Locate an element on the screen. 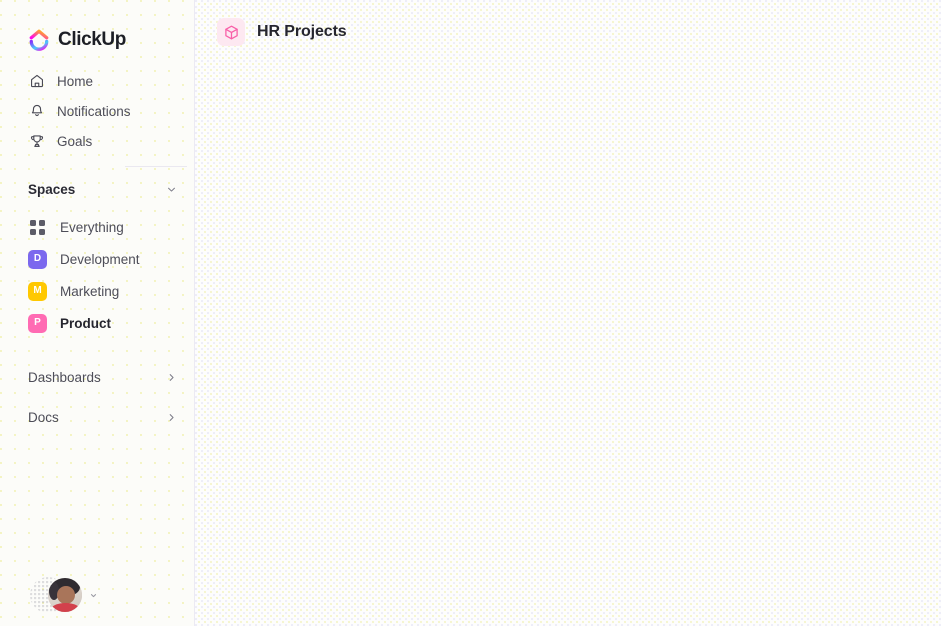  sidebar-item-docs: Docs is located at coordinates (97, 417).